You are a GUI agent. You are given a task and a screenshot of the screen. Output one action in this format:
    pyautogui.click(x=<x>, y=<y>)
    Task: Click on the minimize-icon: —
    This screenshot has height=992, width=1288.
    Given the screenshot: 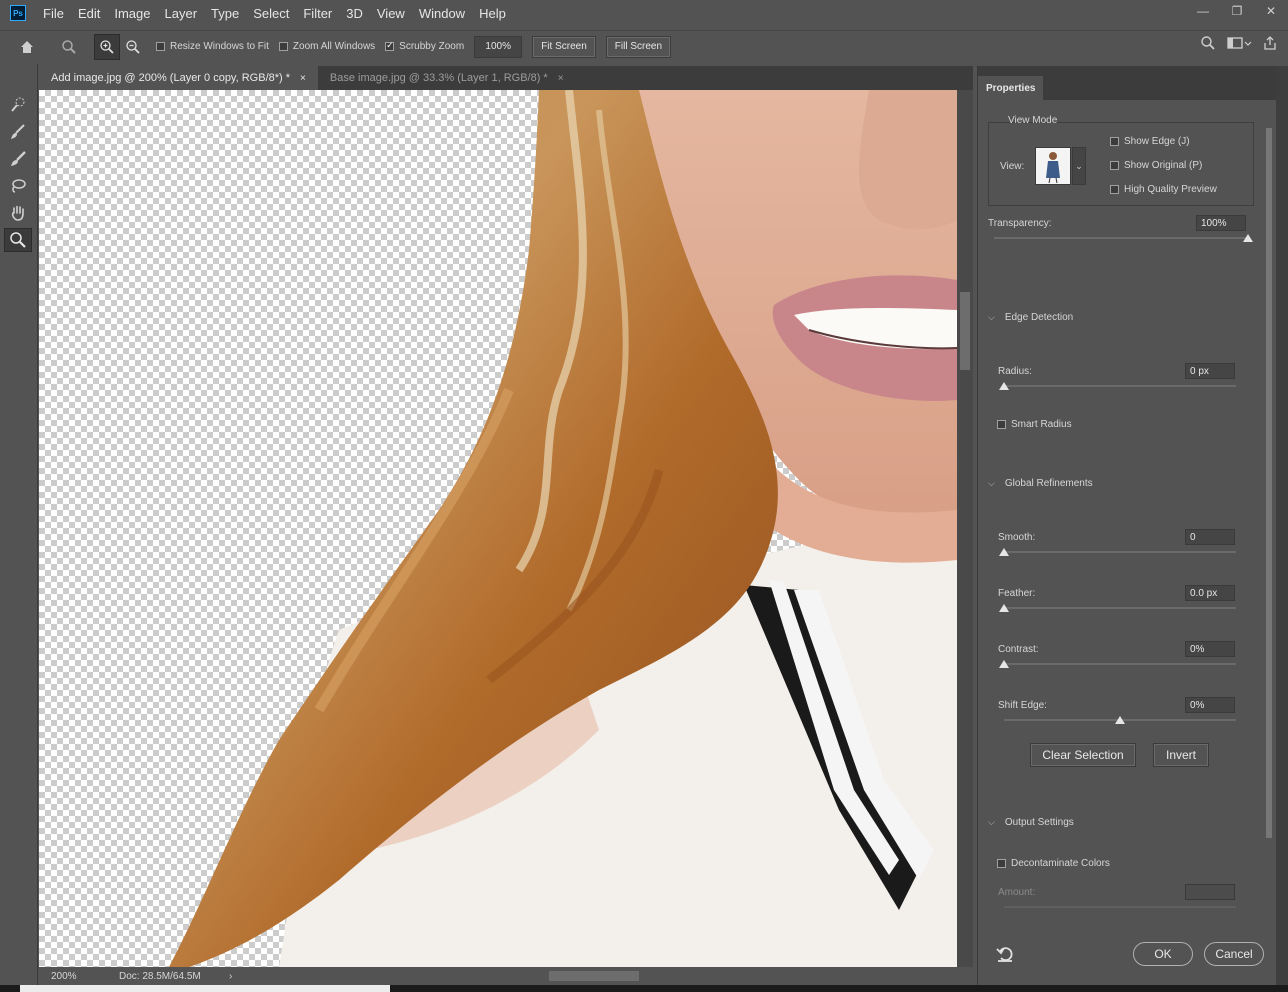 What is the action you would take?
    pyautogui.click(x=1203, y=11)
    